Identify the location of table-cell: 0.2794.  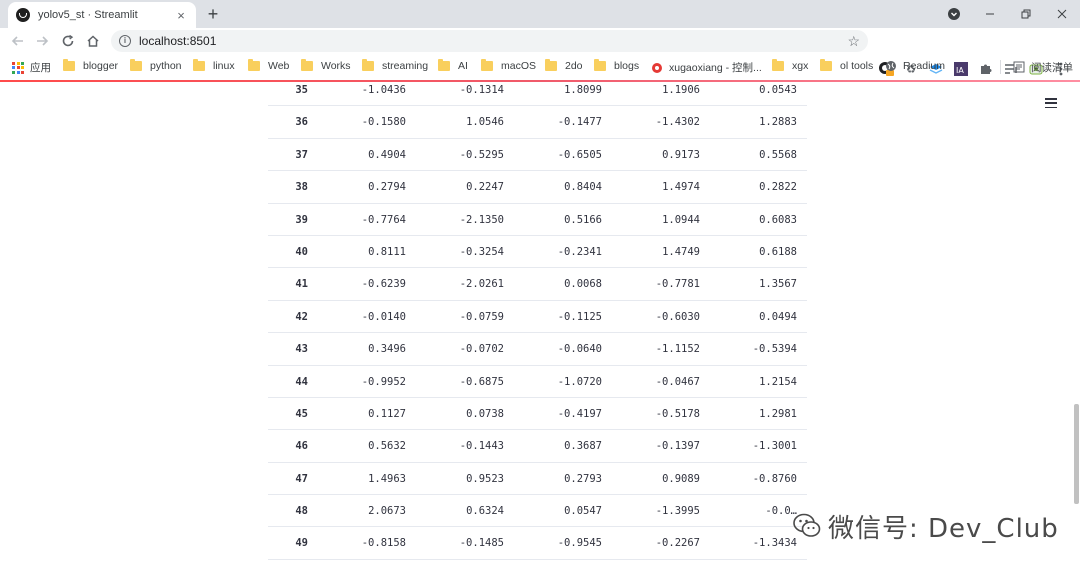
(387, 187).